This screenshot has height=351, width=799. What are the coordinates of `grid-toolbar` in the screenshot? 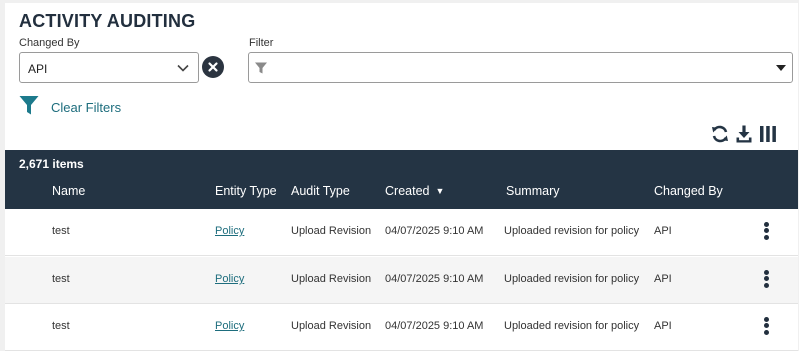 It's located at (744, 134).